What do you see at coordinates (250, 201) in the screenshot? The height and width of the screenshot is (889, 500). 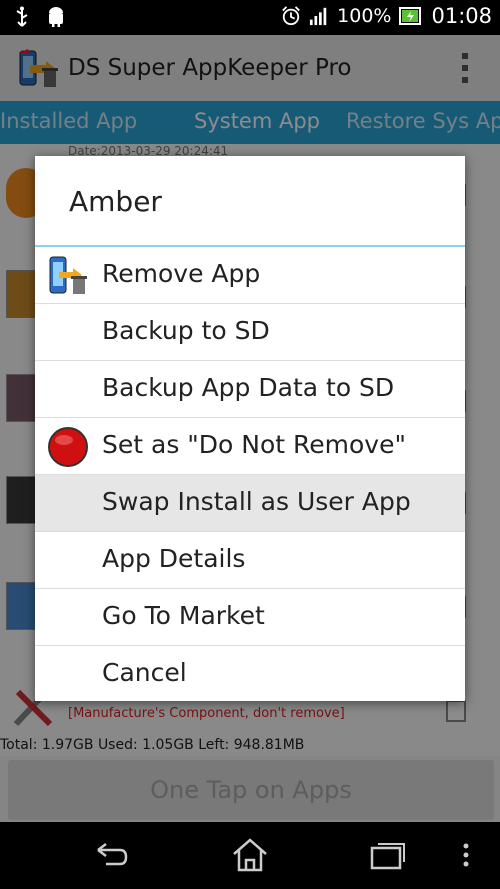 I see `dialog-title-bar: Amber` at bounding box center [250, 201].